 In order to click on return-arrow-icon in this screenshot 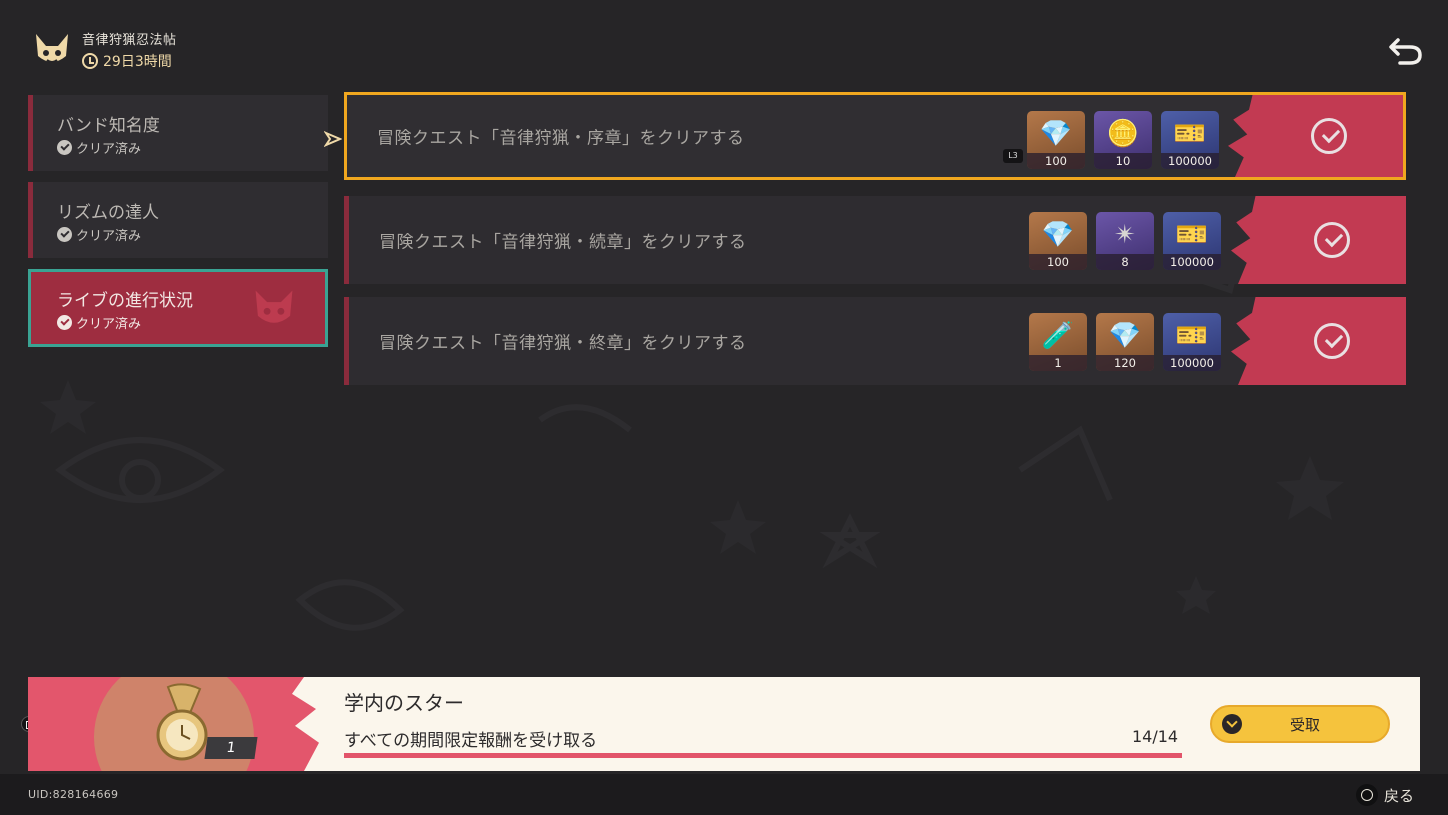, I will do `click(1406, 51)`.